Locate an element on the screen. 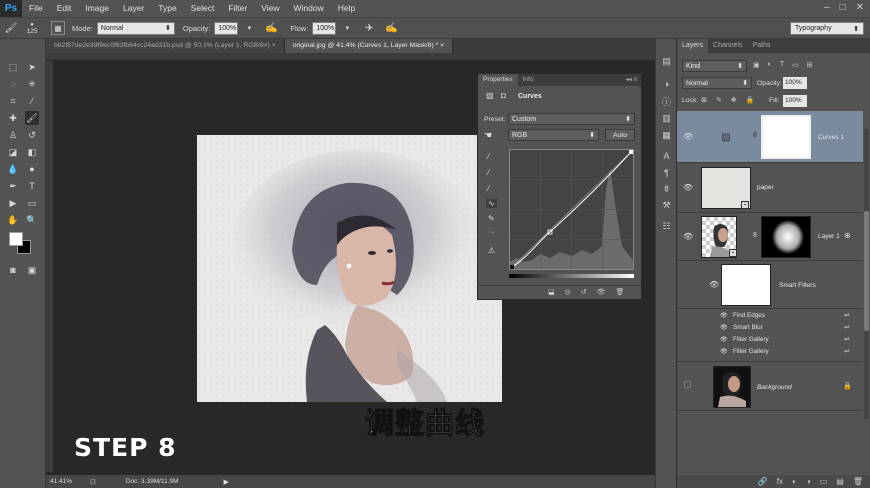  close-button: ✕ is located at coordinates (860, 7).